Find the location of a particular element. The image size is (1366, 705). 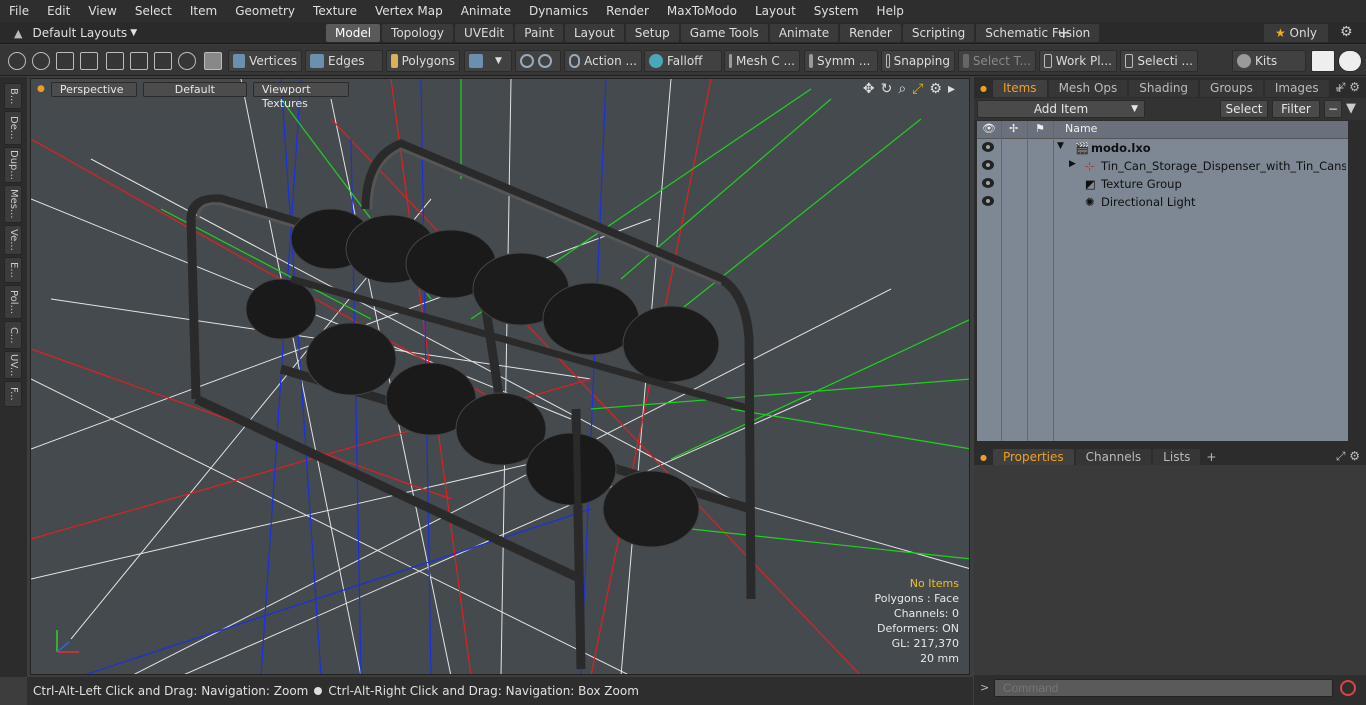

tab-uvedit: UVEdit is located at coordinates (484, 33).